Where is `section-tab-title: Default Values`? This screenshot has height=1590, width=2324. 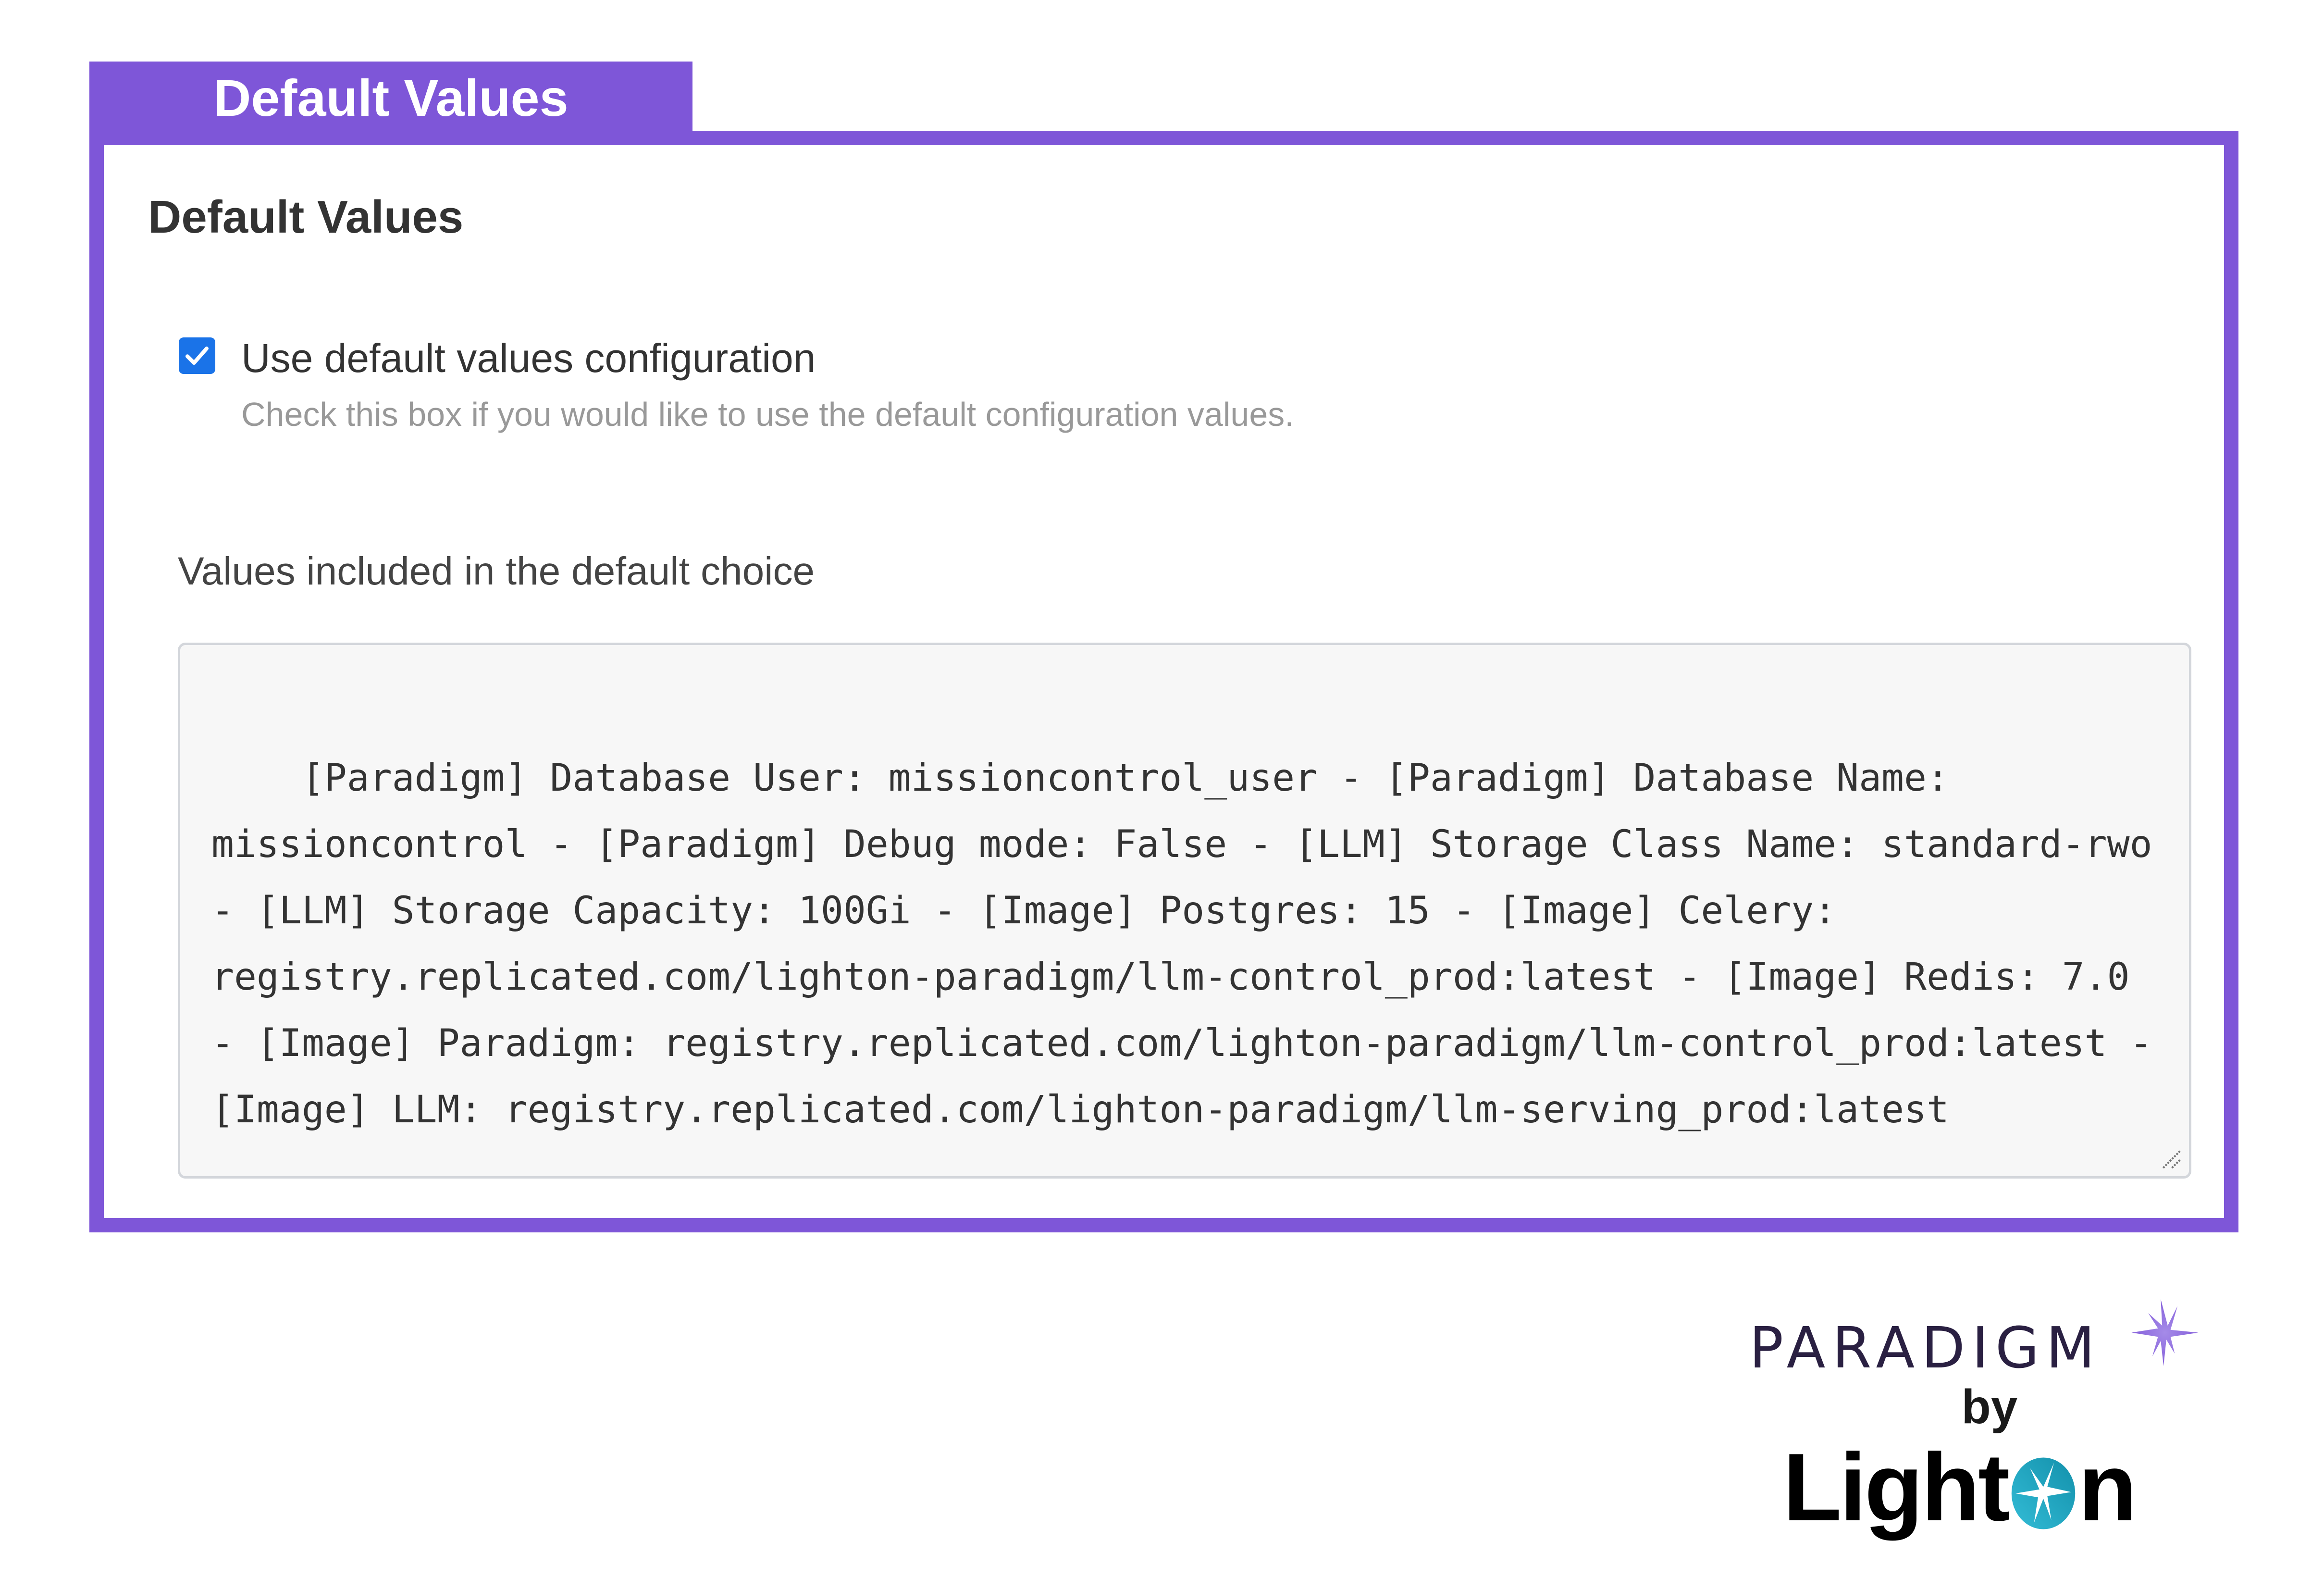 section-tab-title: Default Values is located at coordinates (390, 98).